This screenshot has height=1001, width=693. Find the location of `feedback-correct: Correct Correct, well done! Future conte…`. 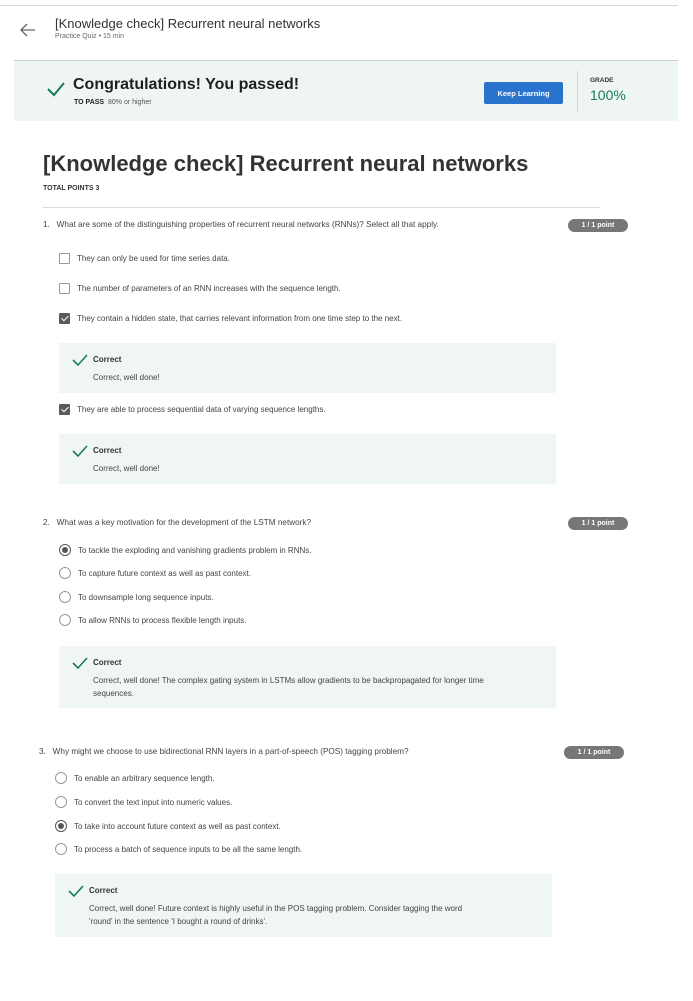

feedback-correct: Correct Correct, well done! Future conte… is located at coordinates (303, 905).